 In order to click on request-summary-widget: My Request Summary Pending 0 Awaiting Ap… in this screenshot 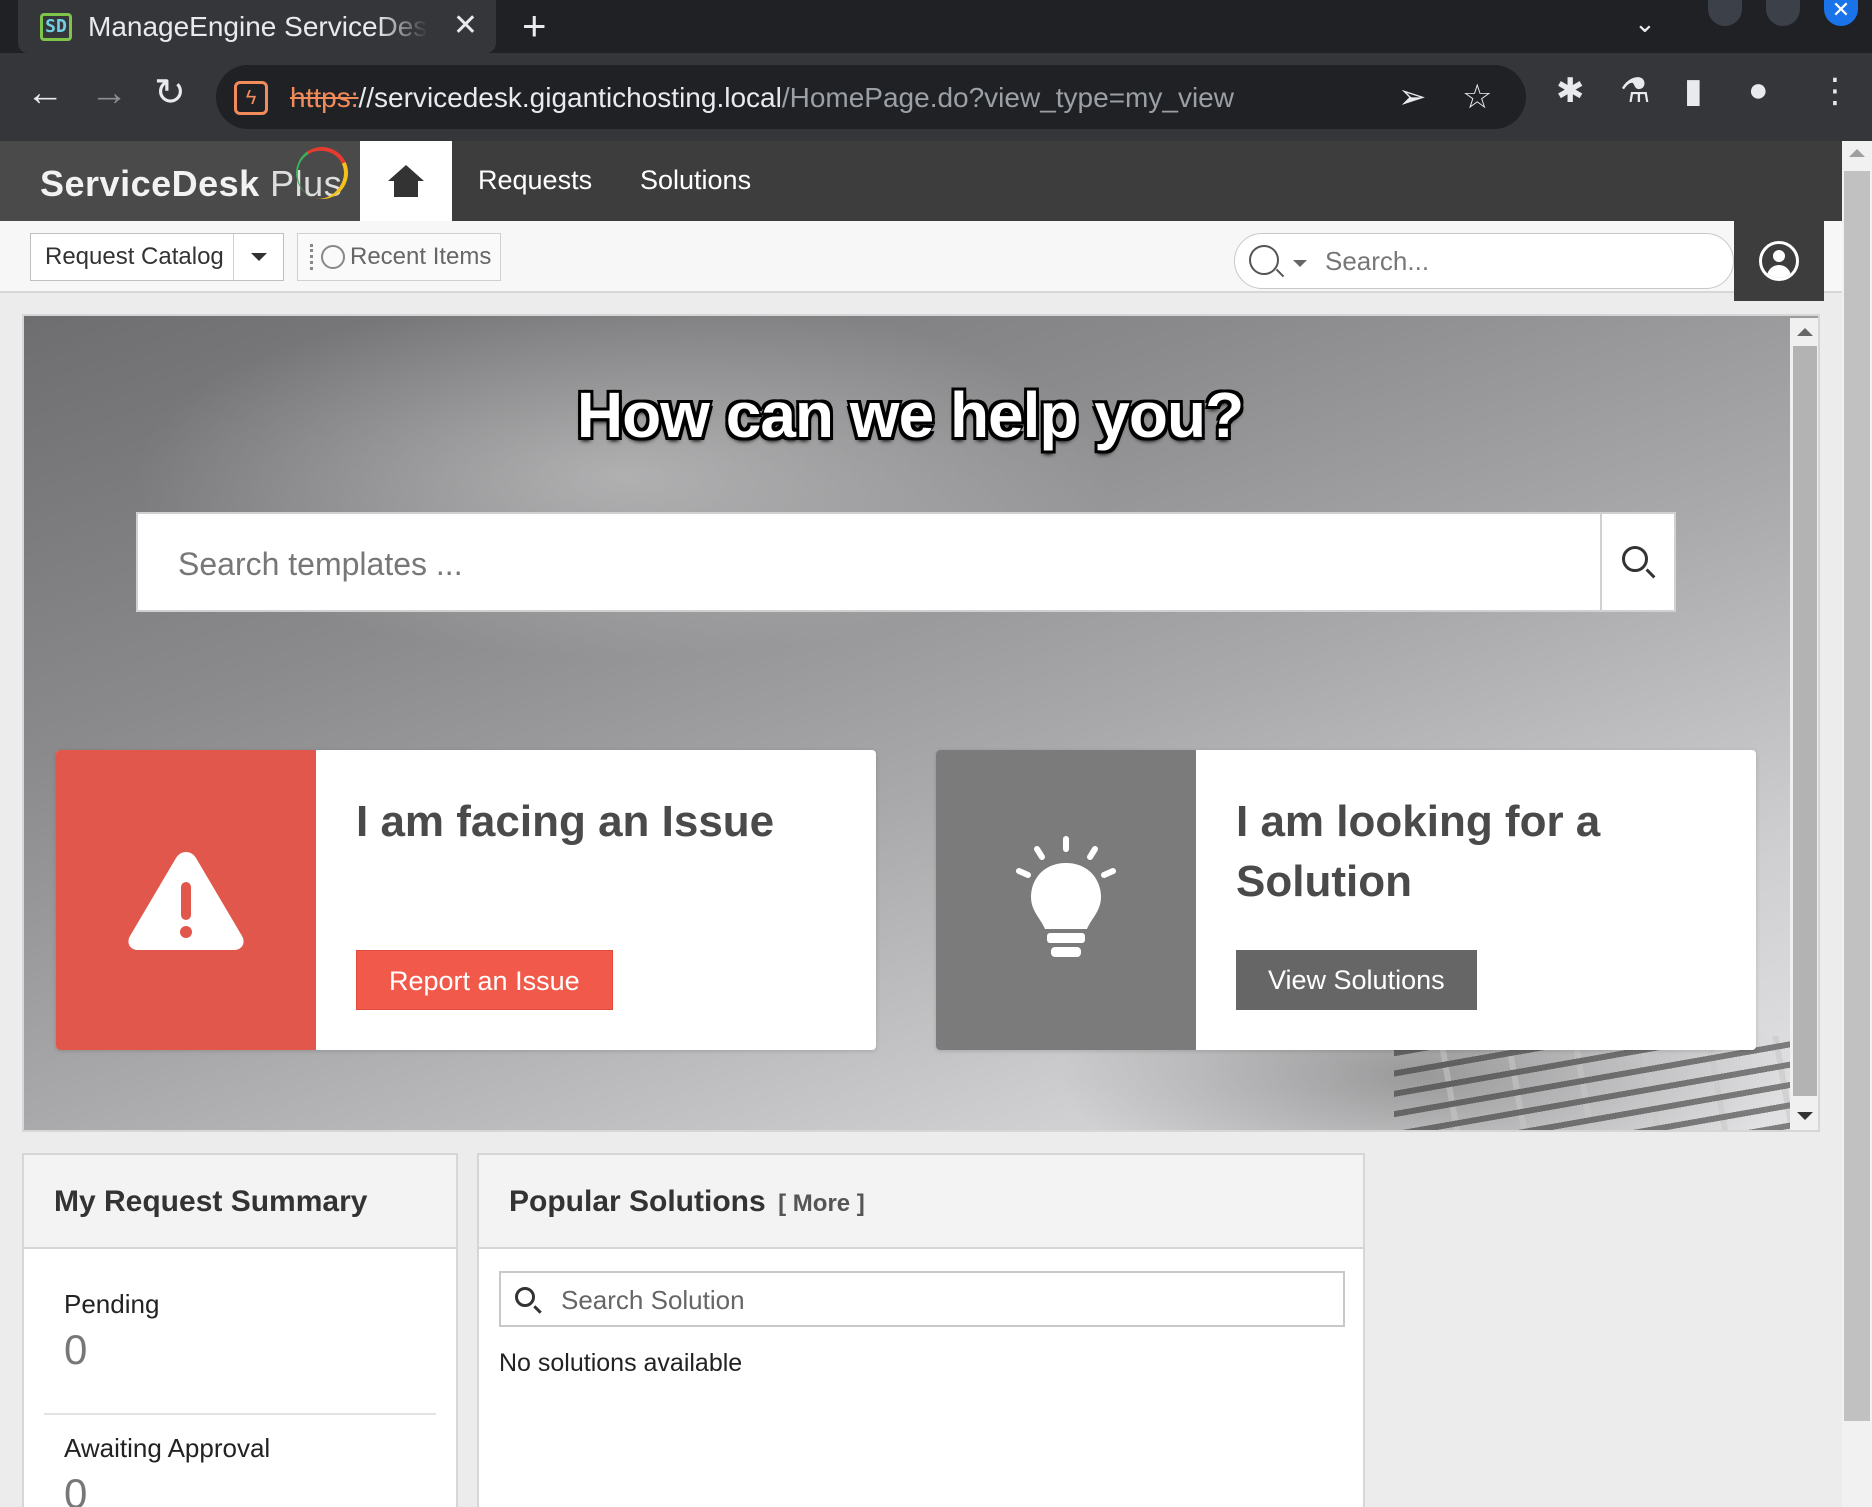, I will do `click(240, 1330)`.